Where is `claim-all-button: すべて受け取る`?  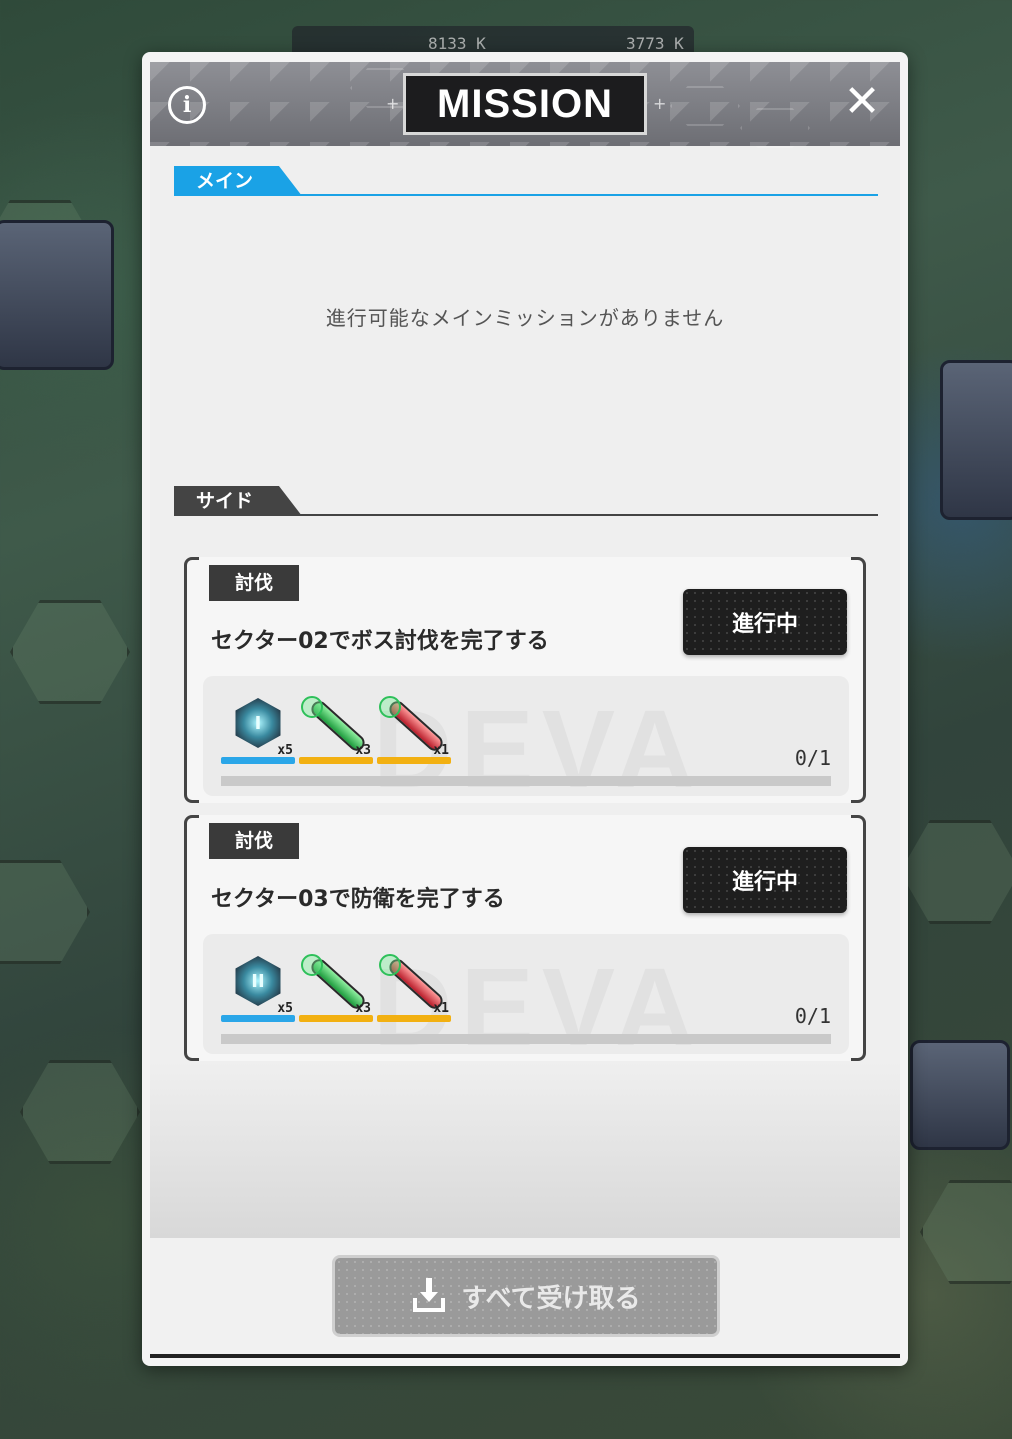 claim-all-button: すべて受け取る is located at coordinates (526, 1296).